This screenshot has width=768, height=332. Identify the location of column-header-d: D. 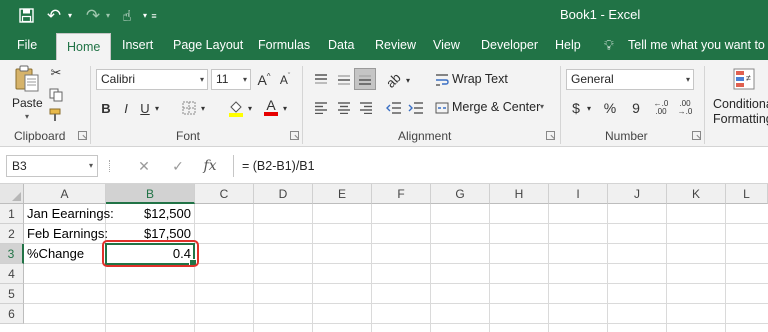
(283, 194).